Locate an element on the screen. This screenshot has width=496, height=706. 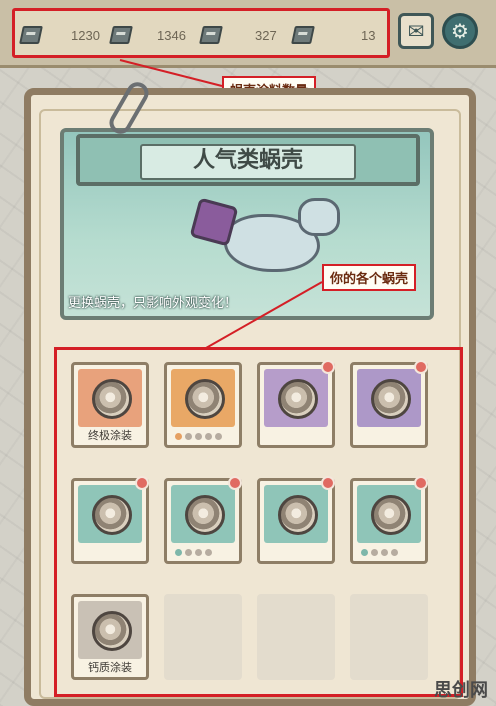
shell-card: 终极涂装 is located at coordinates (110, 405).